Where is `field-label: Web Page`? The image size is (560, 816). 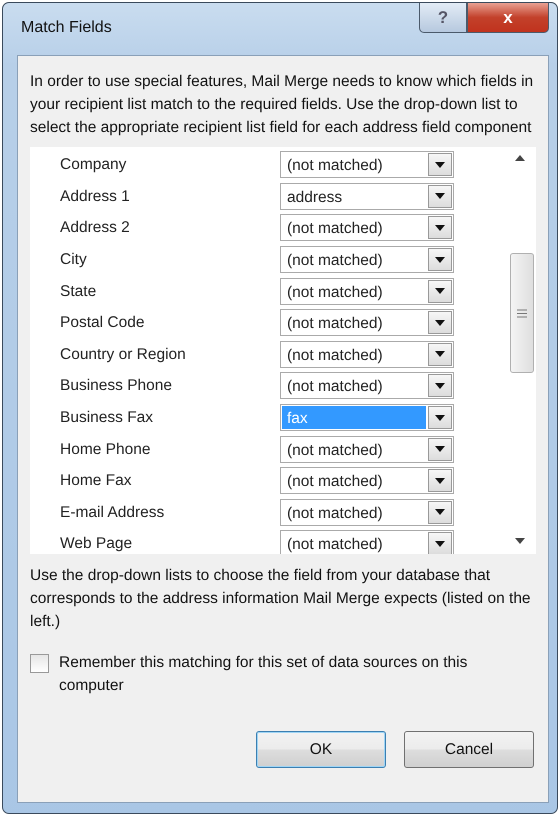
field-label: Web Page is located at coordinates (96, 544).